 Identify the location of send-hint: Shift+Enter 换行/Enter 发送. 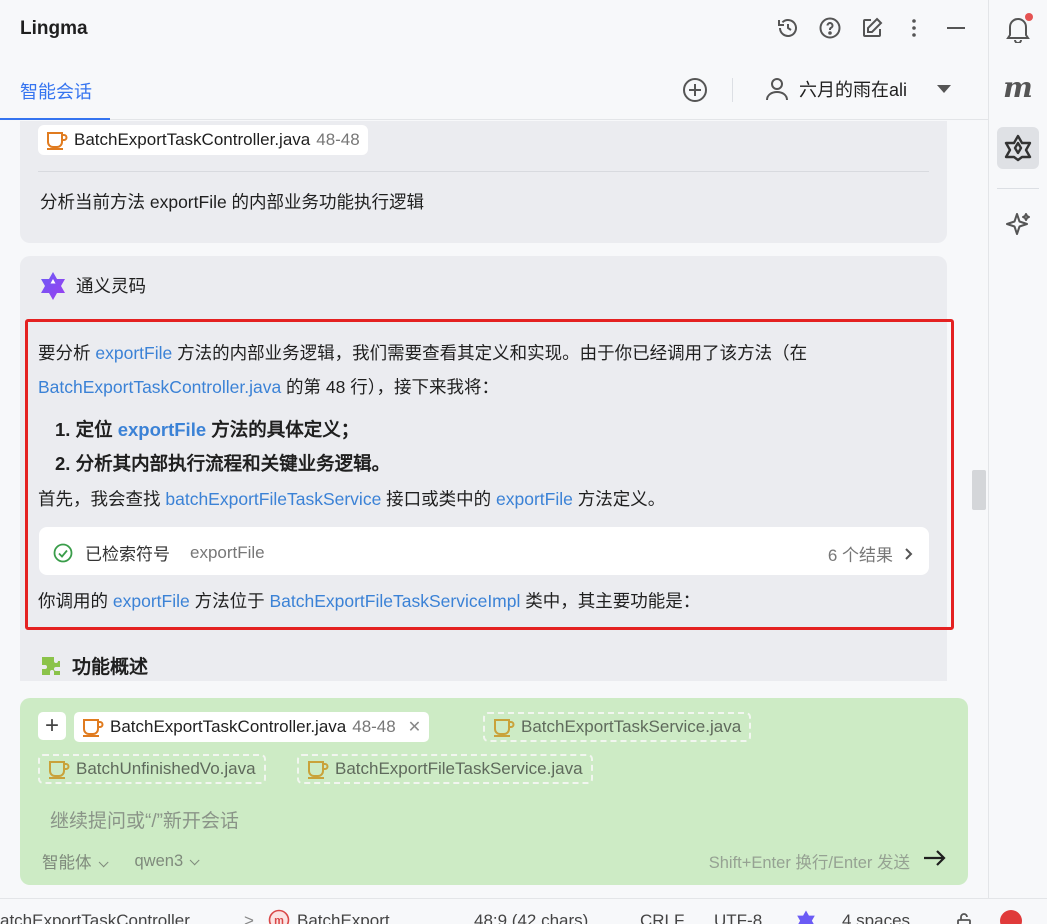
(809, 861).